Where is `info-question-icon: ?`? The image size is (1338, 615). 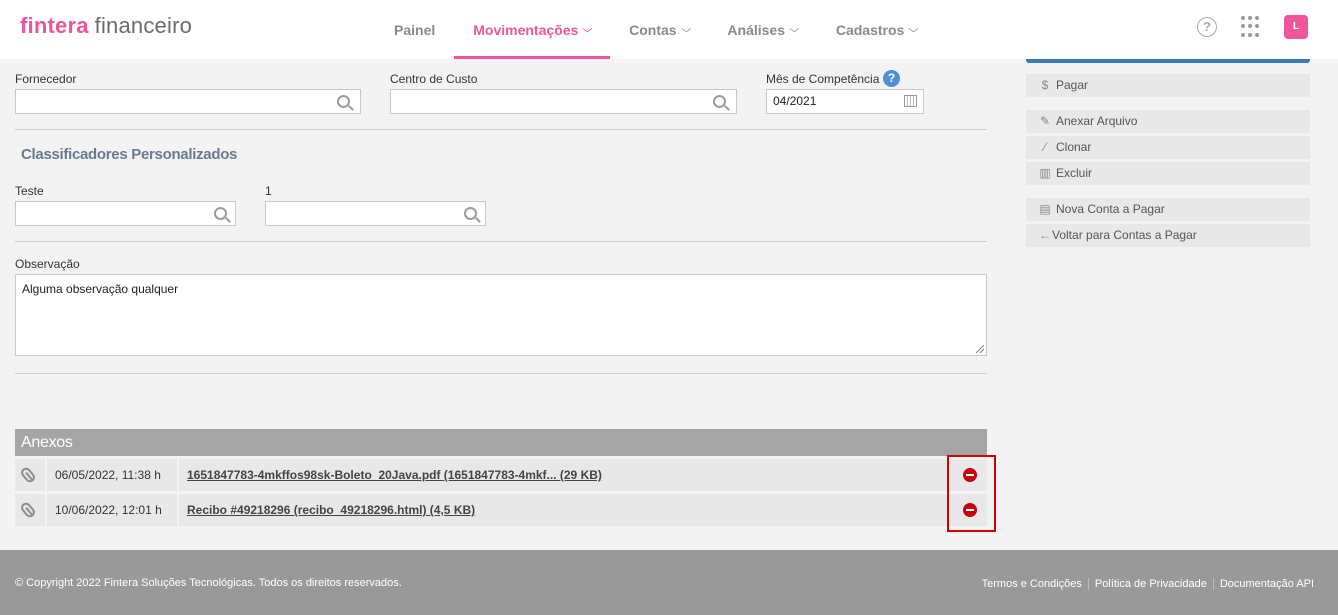
info-question-icon: ? is located at coordinates (891, 78).